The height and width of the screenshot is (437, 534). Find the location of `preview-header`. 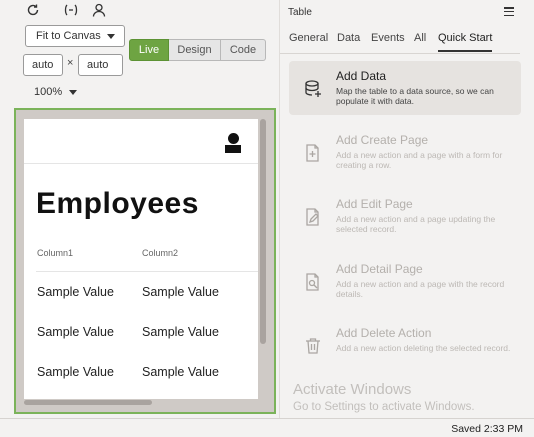

preview-header is located at coordinates (141, 141).